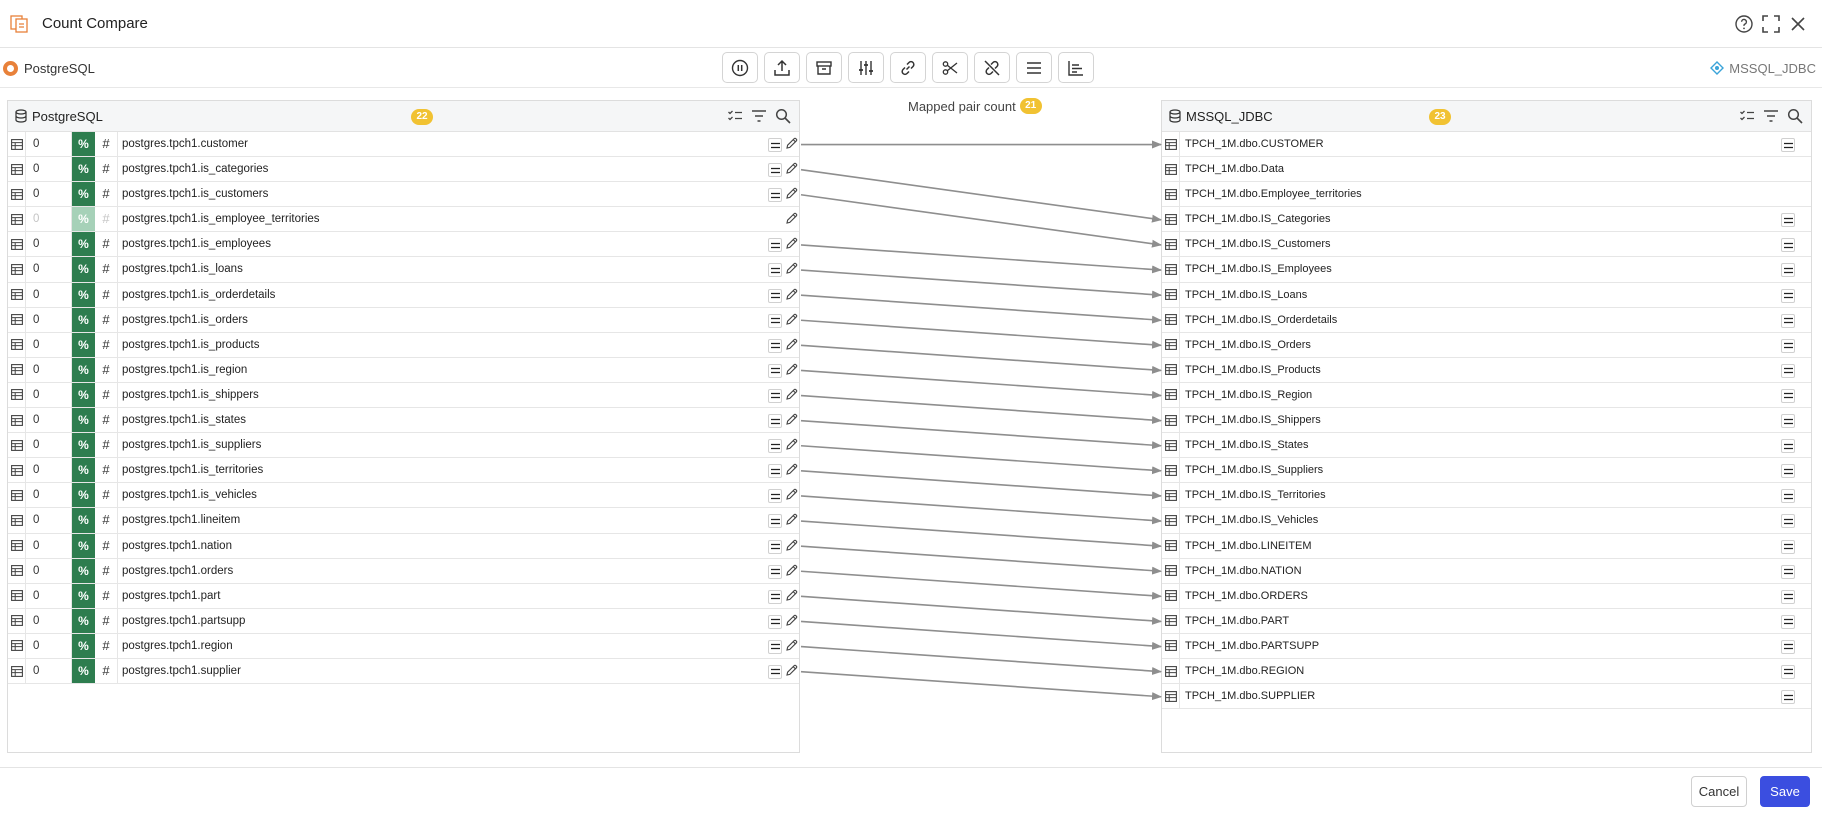 The height and width of the screenshot is (817, 1822). Describe the element at coordinates (1486, 395) in the screenshot. I see `table-row: TPCH_1M.dbo.IS_Region` at that location.